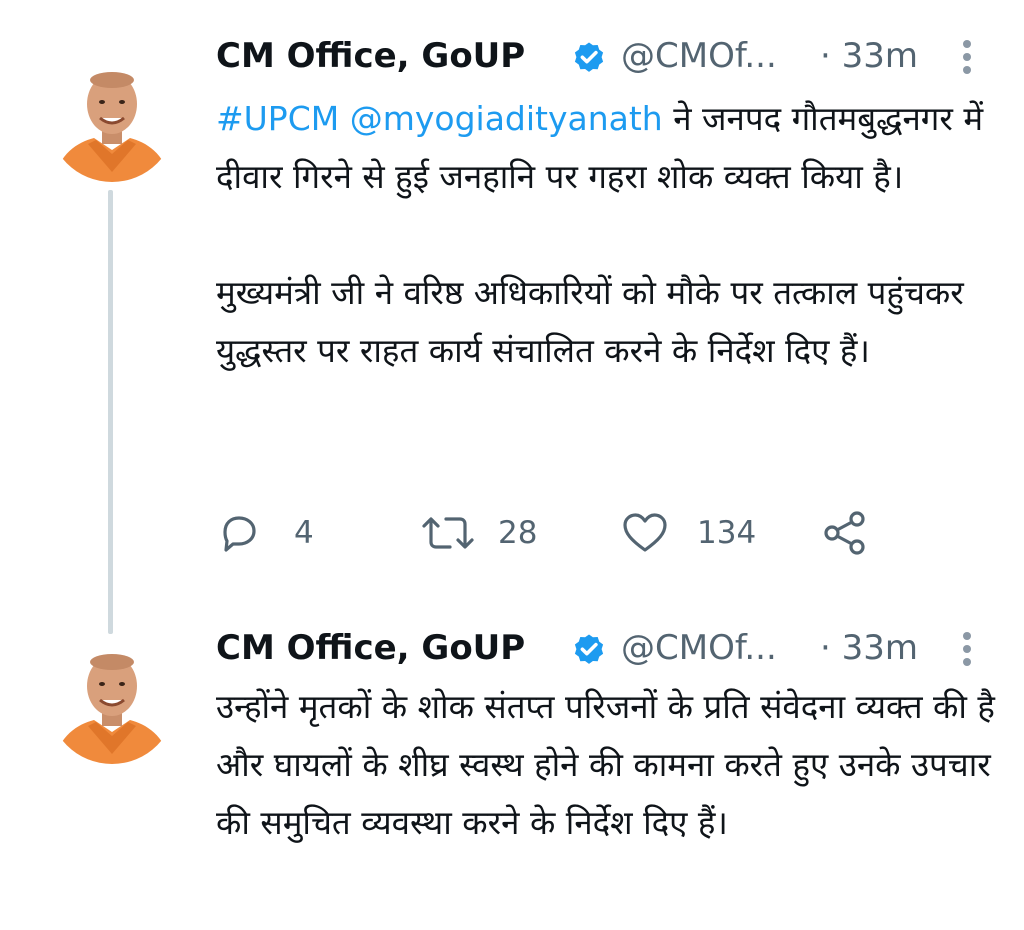  Describe the element at coordinates (645, 532) in the screenshot. I see `like-icon` at that location.